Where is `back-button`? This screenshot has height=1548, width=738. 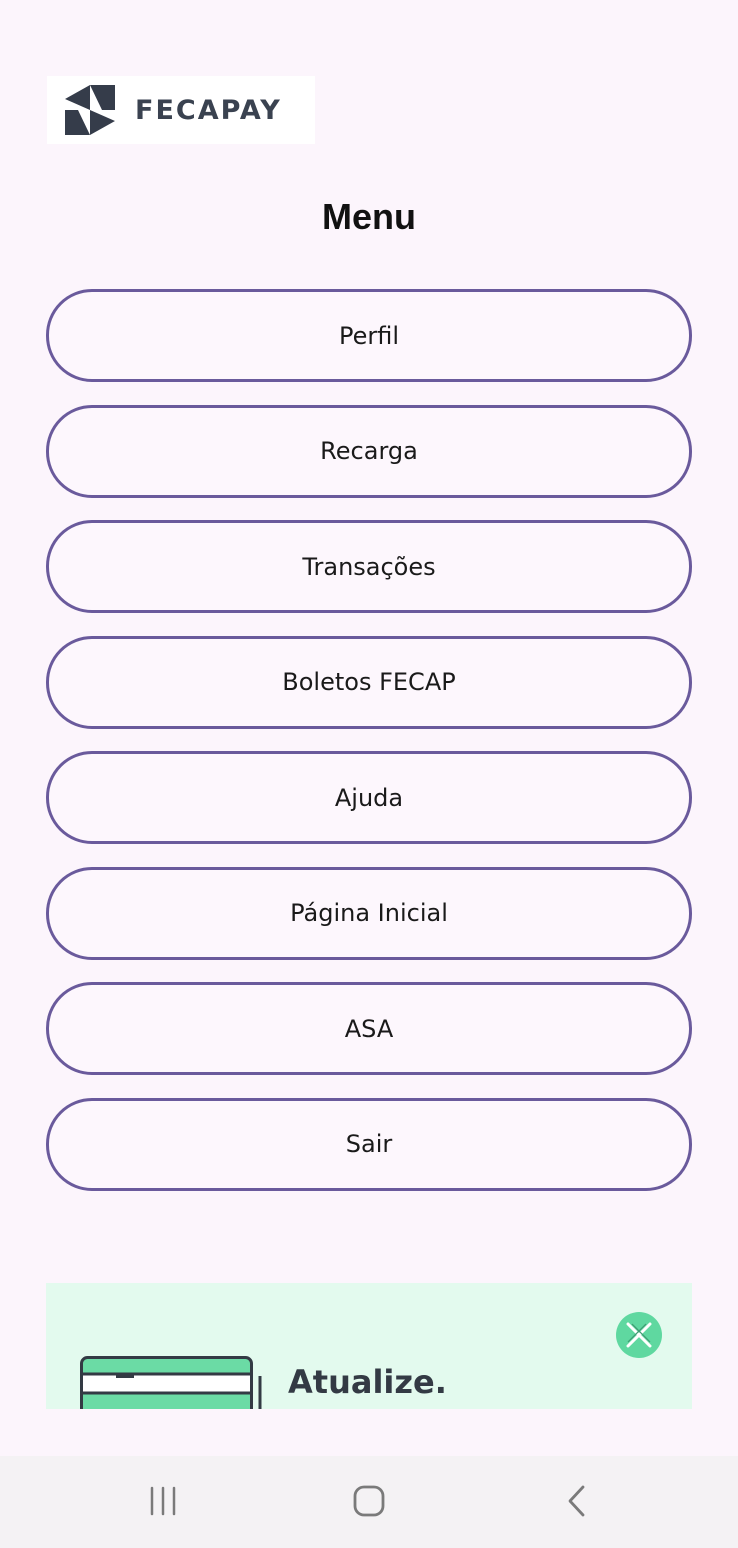 back-button is located at coordinates (577, 1501).